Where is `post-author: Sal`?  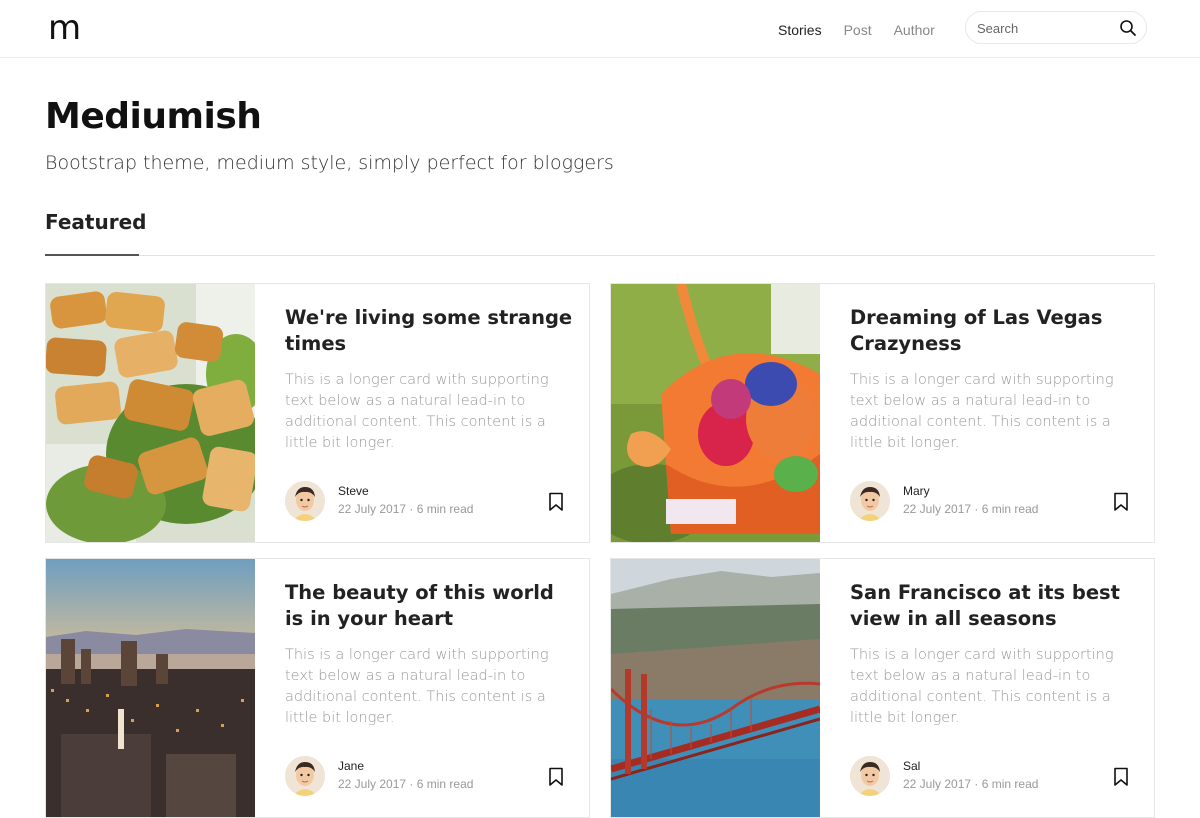 post-author: Sal is located at coordinates (911, 766).